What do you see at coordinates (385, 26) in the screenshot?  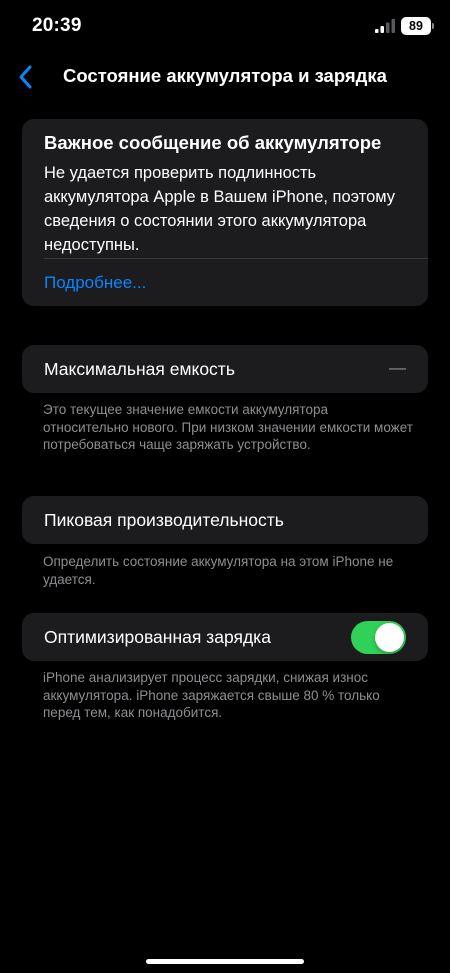 I see `cellular-signal-icon` at bounding box center [385, 26].